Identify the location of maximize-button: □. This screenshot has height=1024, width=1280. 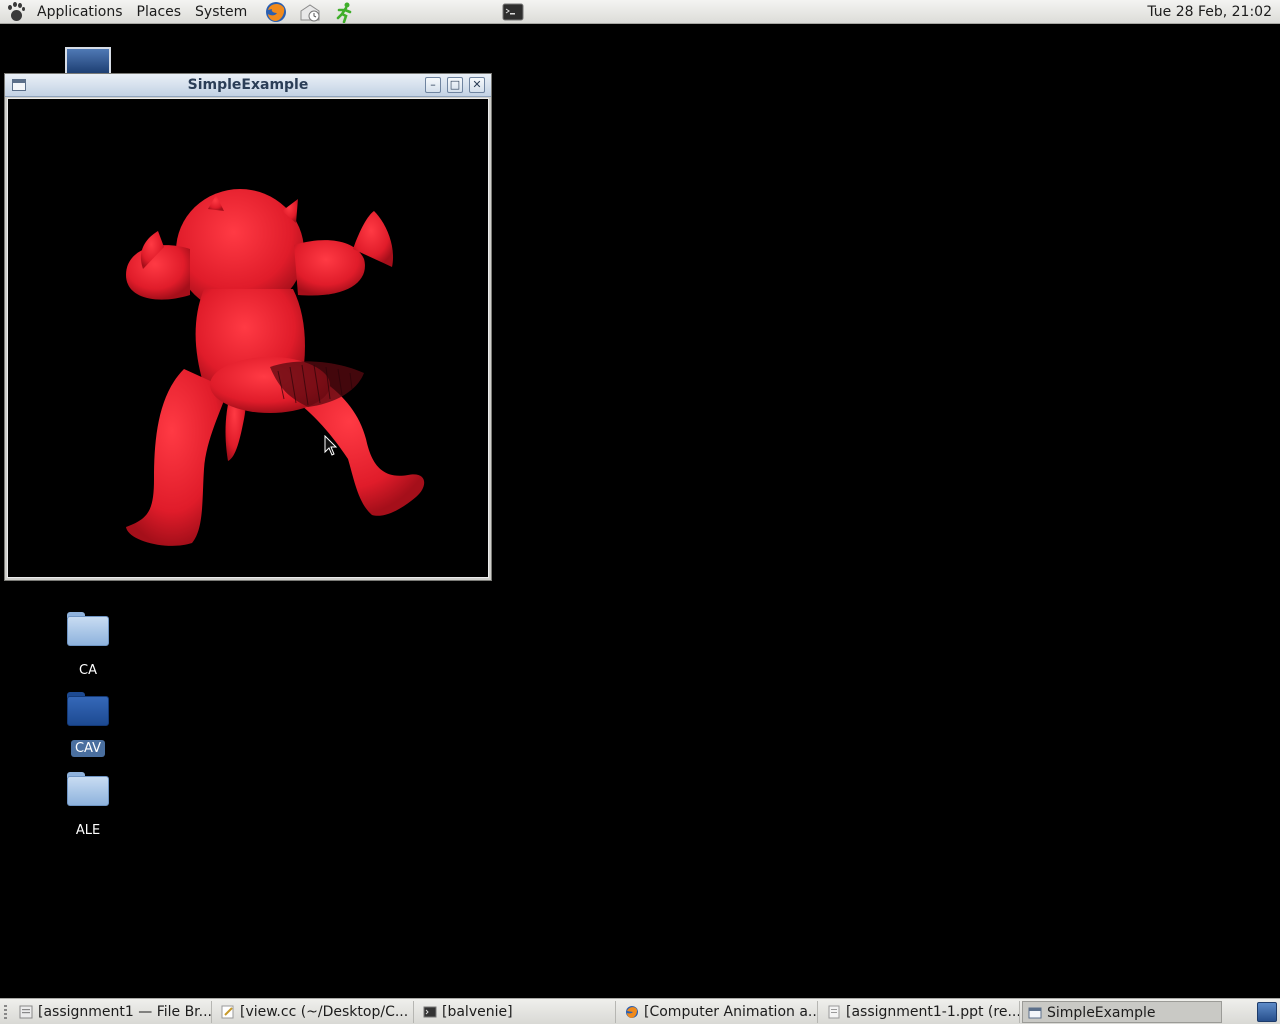
(455, 85).